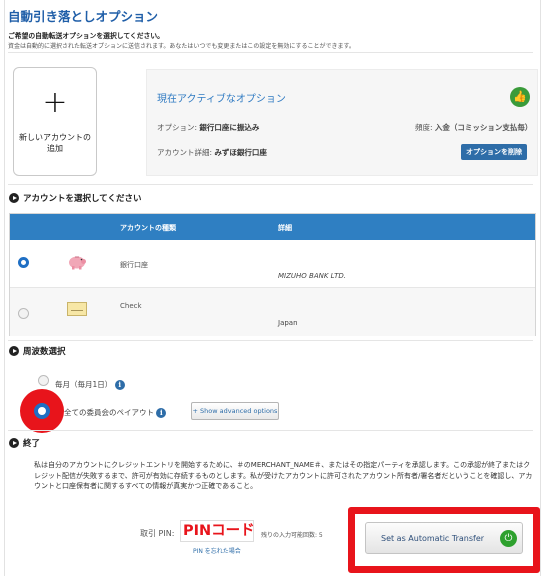 This screenshot has width=545, height=576. What do you see at coordinates (43, 380) in the screenshot?
I see `frequency-radio-monthly` at bounding box center [43, 380].